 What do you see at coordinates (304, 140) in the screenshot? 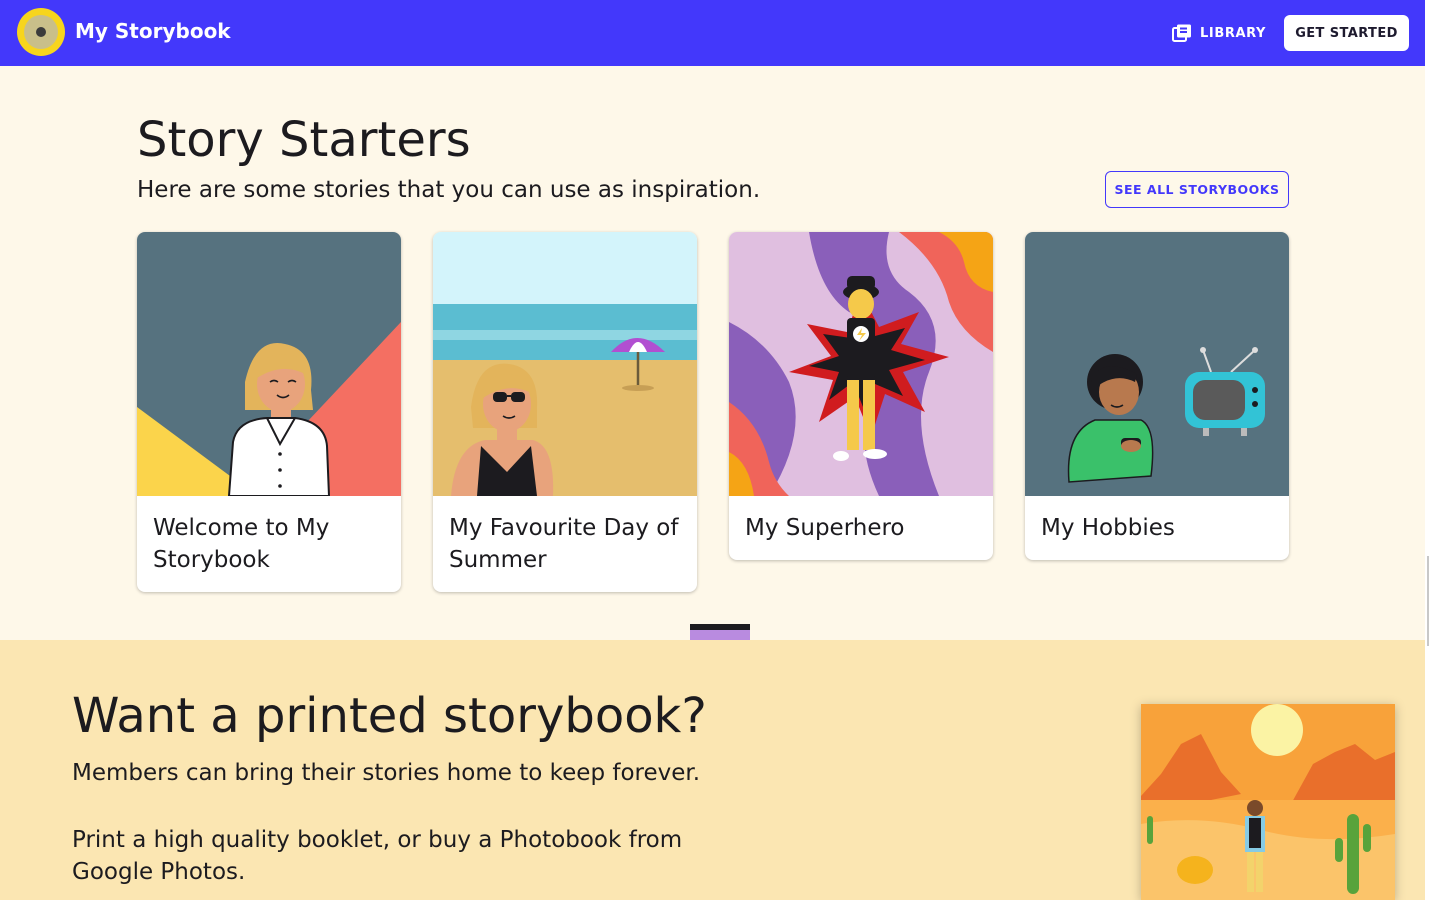
I see `section-title: Story Starters` at bounding box center [304, 140].